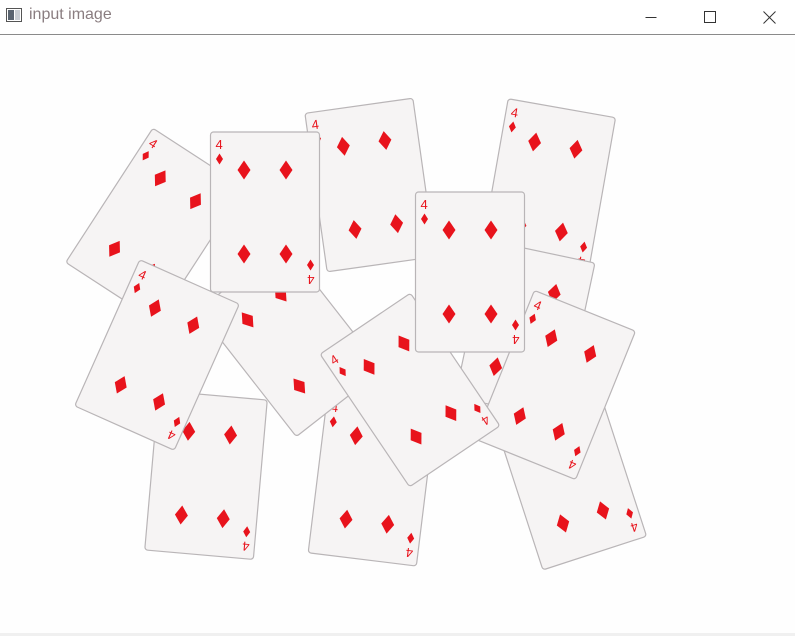  I want to click on minimize-button, so click(651, 17).